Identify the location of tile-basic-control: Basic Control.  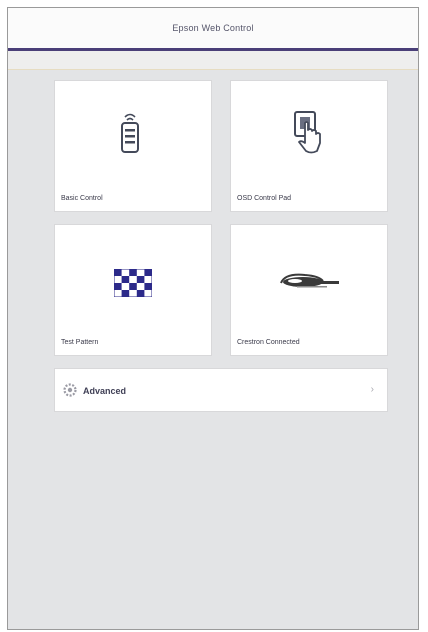
(133, 146).